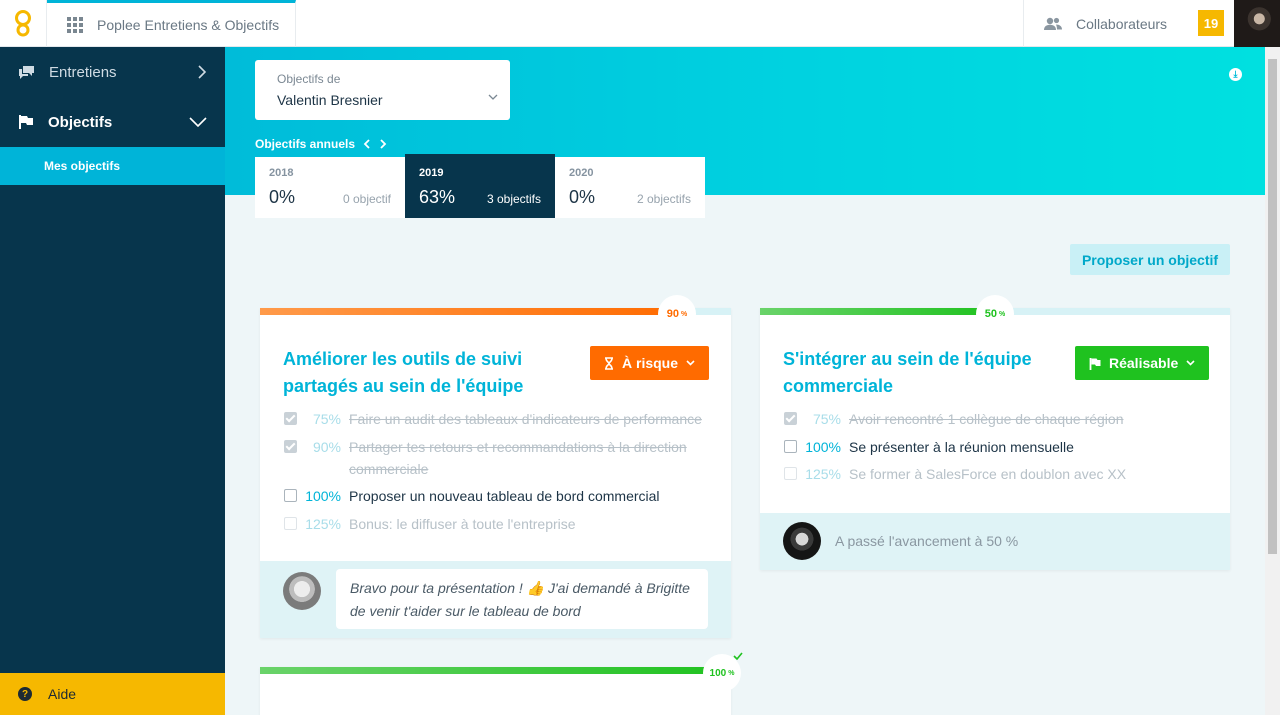 This screenshot has height=715, width=1280. Describe the element at coordinates (403, 359) in the screenshot. I see `title-line: Améliorer les outils de suivi` at that location.